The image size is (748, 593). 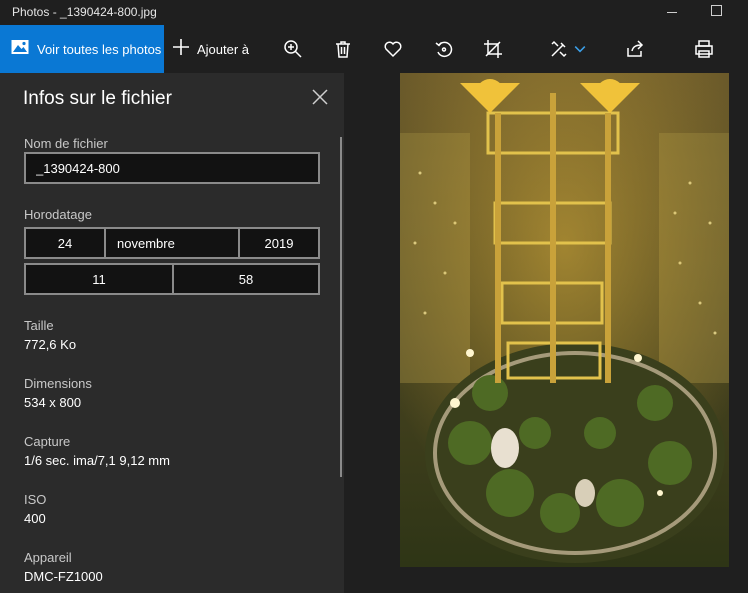 What do you see at coordinates (172, 243) in the screenshot?
I see `date-month-field: novembre` at bounding box center [172, 243].